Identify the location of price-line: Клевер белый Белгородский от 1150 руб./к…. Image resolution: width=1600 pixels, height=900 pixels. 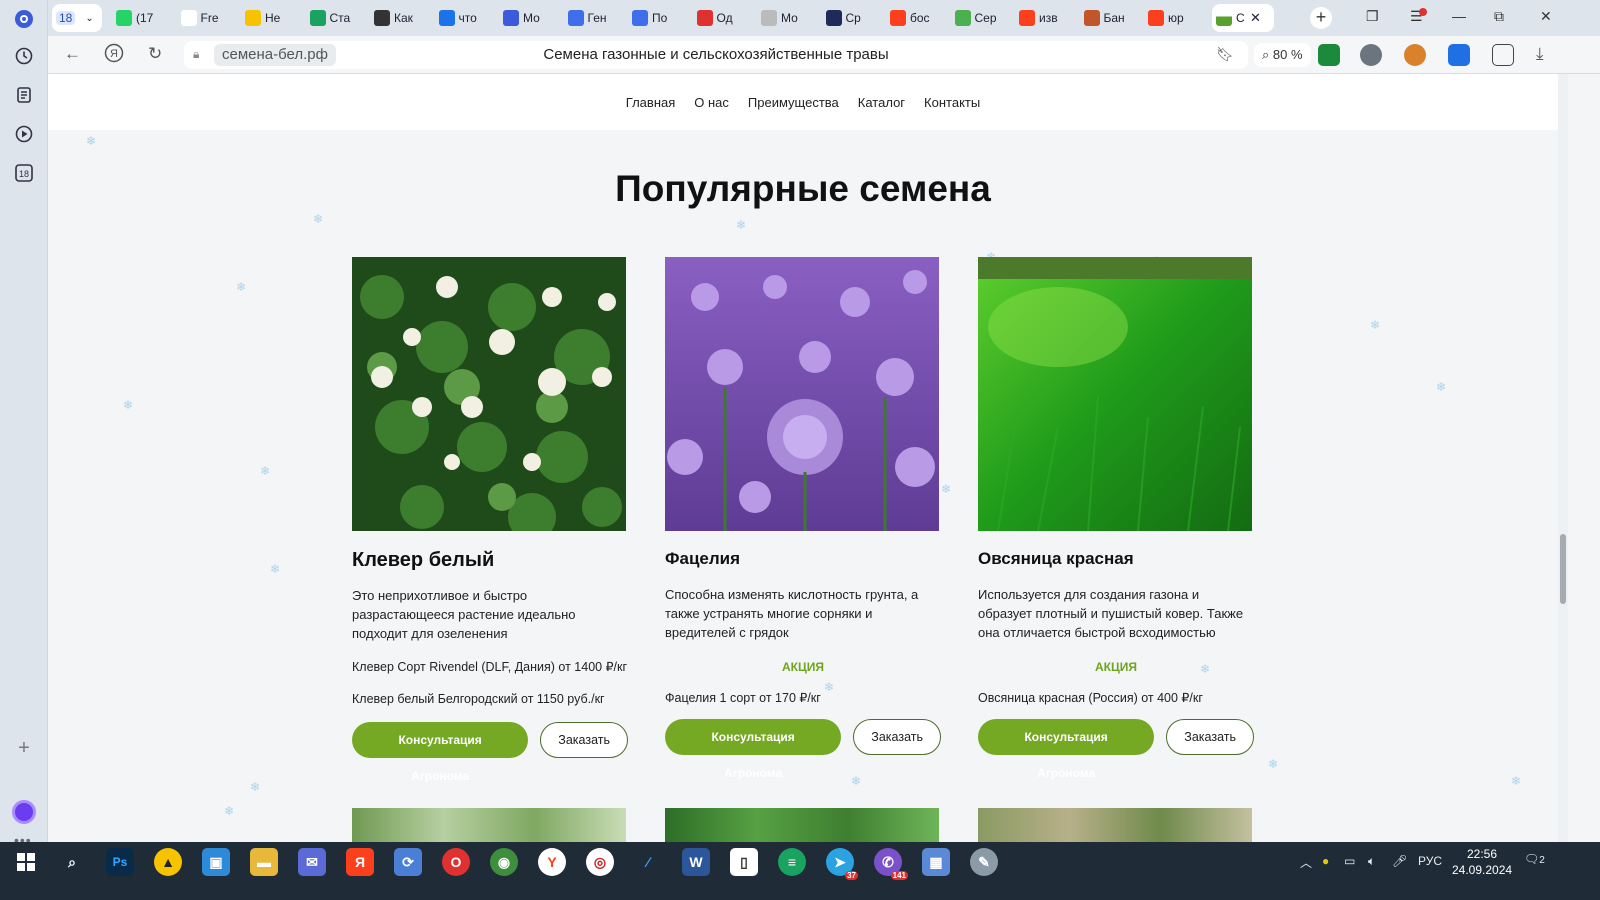
(478, 699).